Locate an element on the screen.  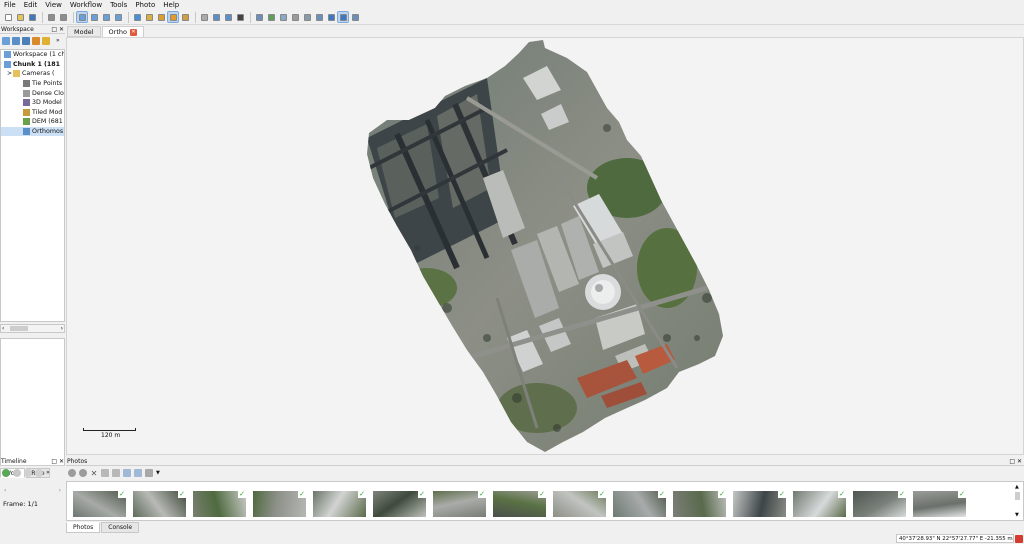
add-frame-icon is located at coordinates (6, 472).